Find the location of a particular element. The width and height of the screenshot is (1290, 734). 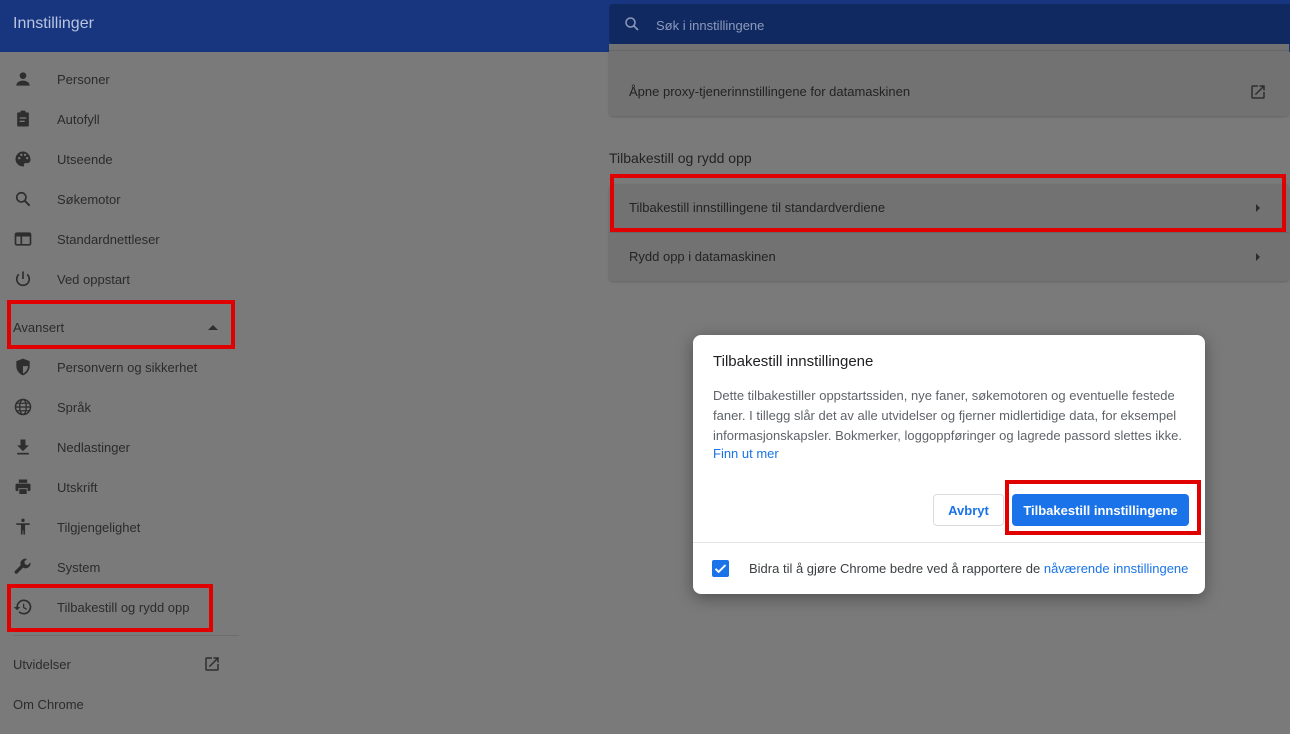

globe-icon is located at coordinates (23, 407).